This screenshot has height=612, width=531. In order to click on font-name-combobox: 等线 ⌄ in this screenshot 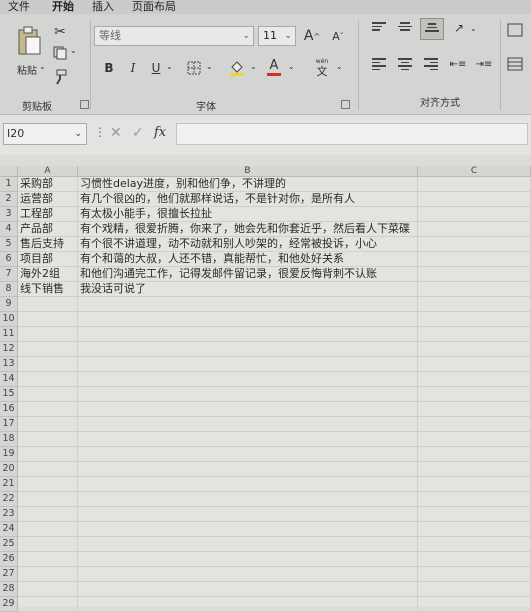, I will do `click(174, 36)`.